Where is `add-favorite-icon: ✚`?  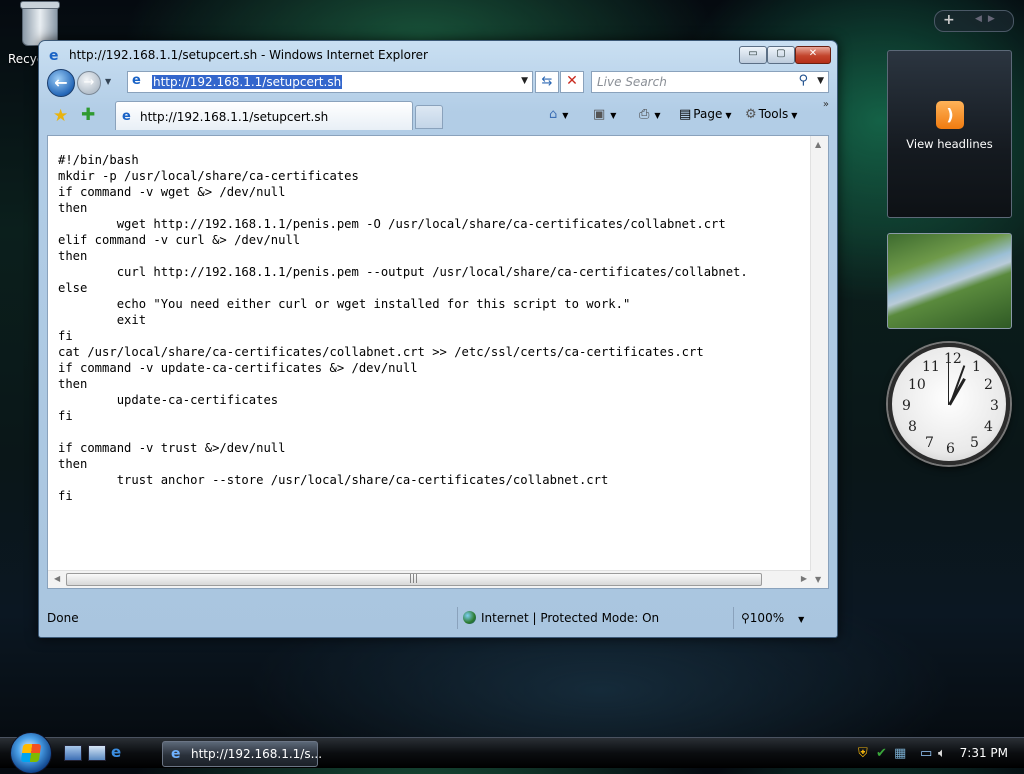
add-favorite-icon: ✚ is located at coordinates (88, 115).